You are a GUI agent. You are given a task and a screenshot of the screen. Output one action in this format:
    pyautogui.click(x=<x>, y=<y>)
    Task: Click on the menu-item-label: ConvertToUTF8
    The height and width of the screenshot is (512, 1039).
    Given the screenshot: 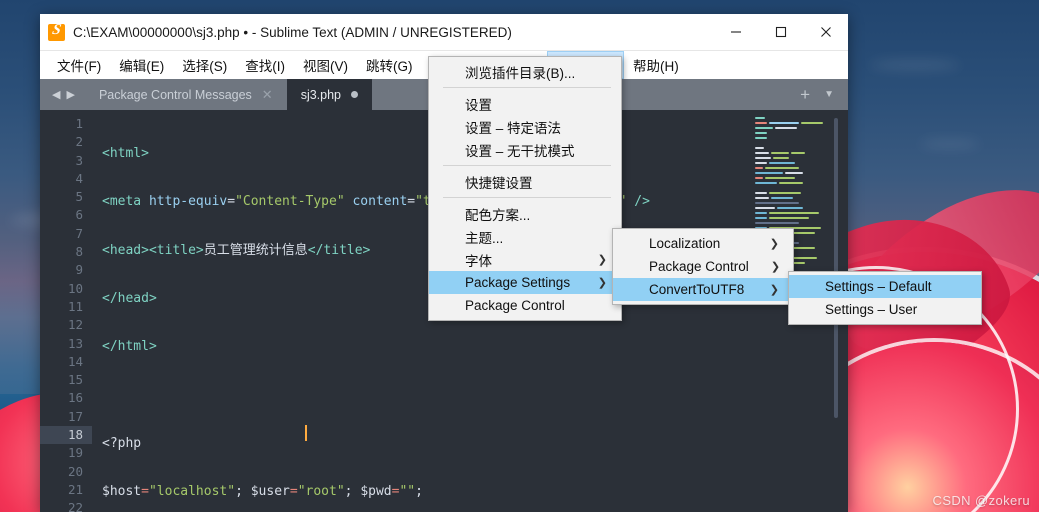 What is the action you would take?
    pyautogui.click(x=697, y=289)
    